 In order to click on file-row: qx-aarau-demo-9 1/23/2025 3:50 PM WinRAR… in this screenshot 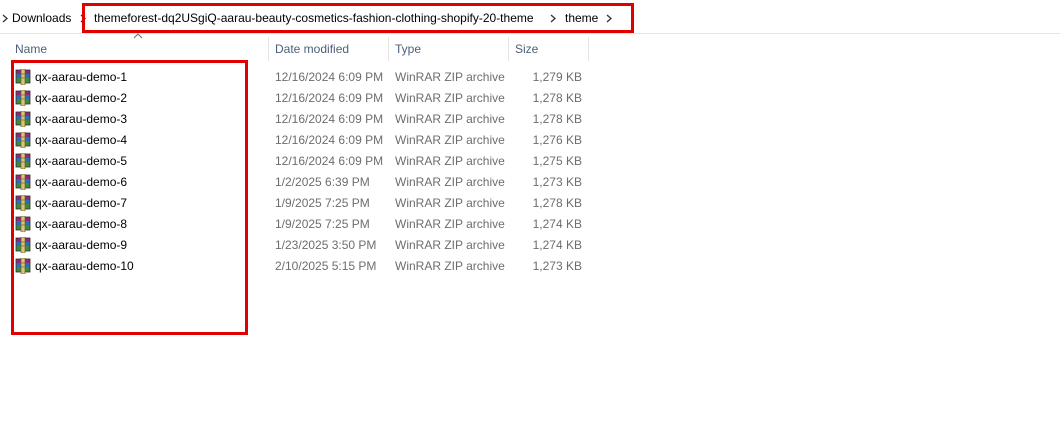, I will do `click(302, 245)`.